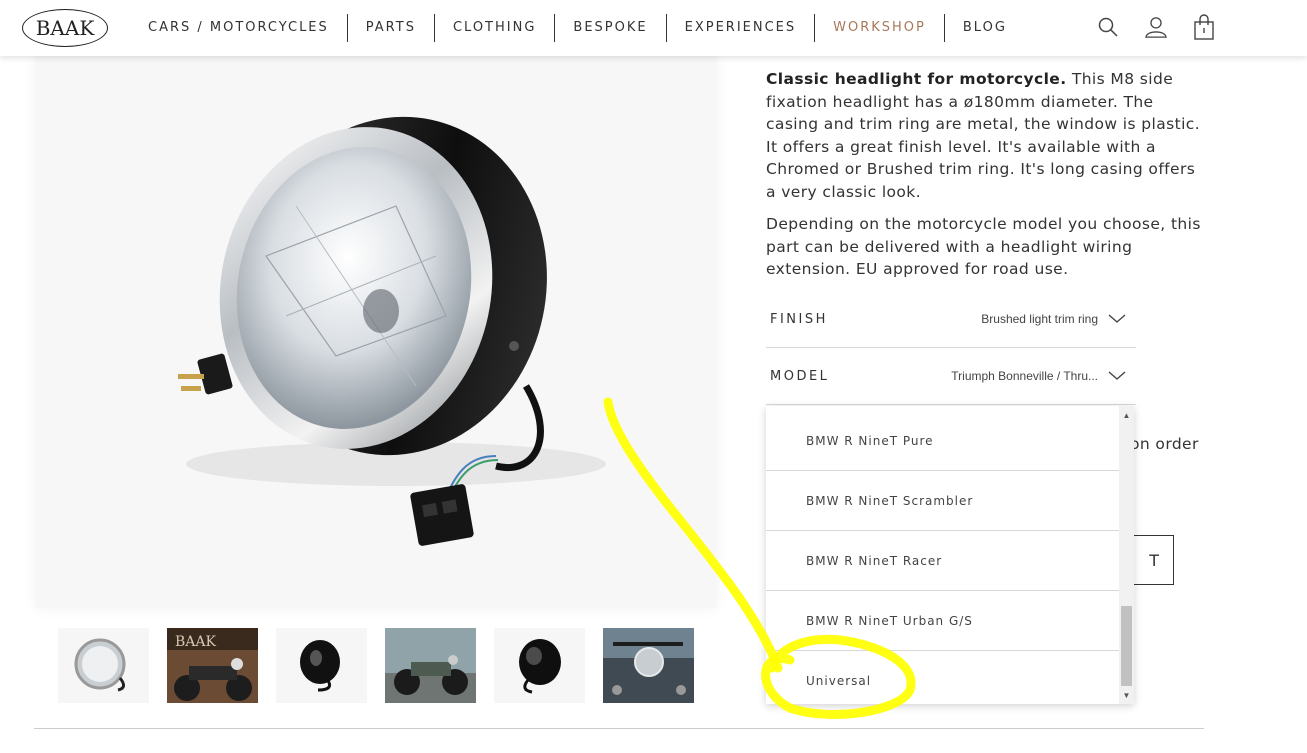  What do you see at coordinates (916, 79) in the screenshot?
I see `description-lead: Classic headlight for motorcycle.` at bounding box center [916, 79].